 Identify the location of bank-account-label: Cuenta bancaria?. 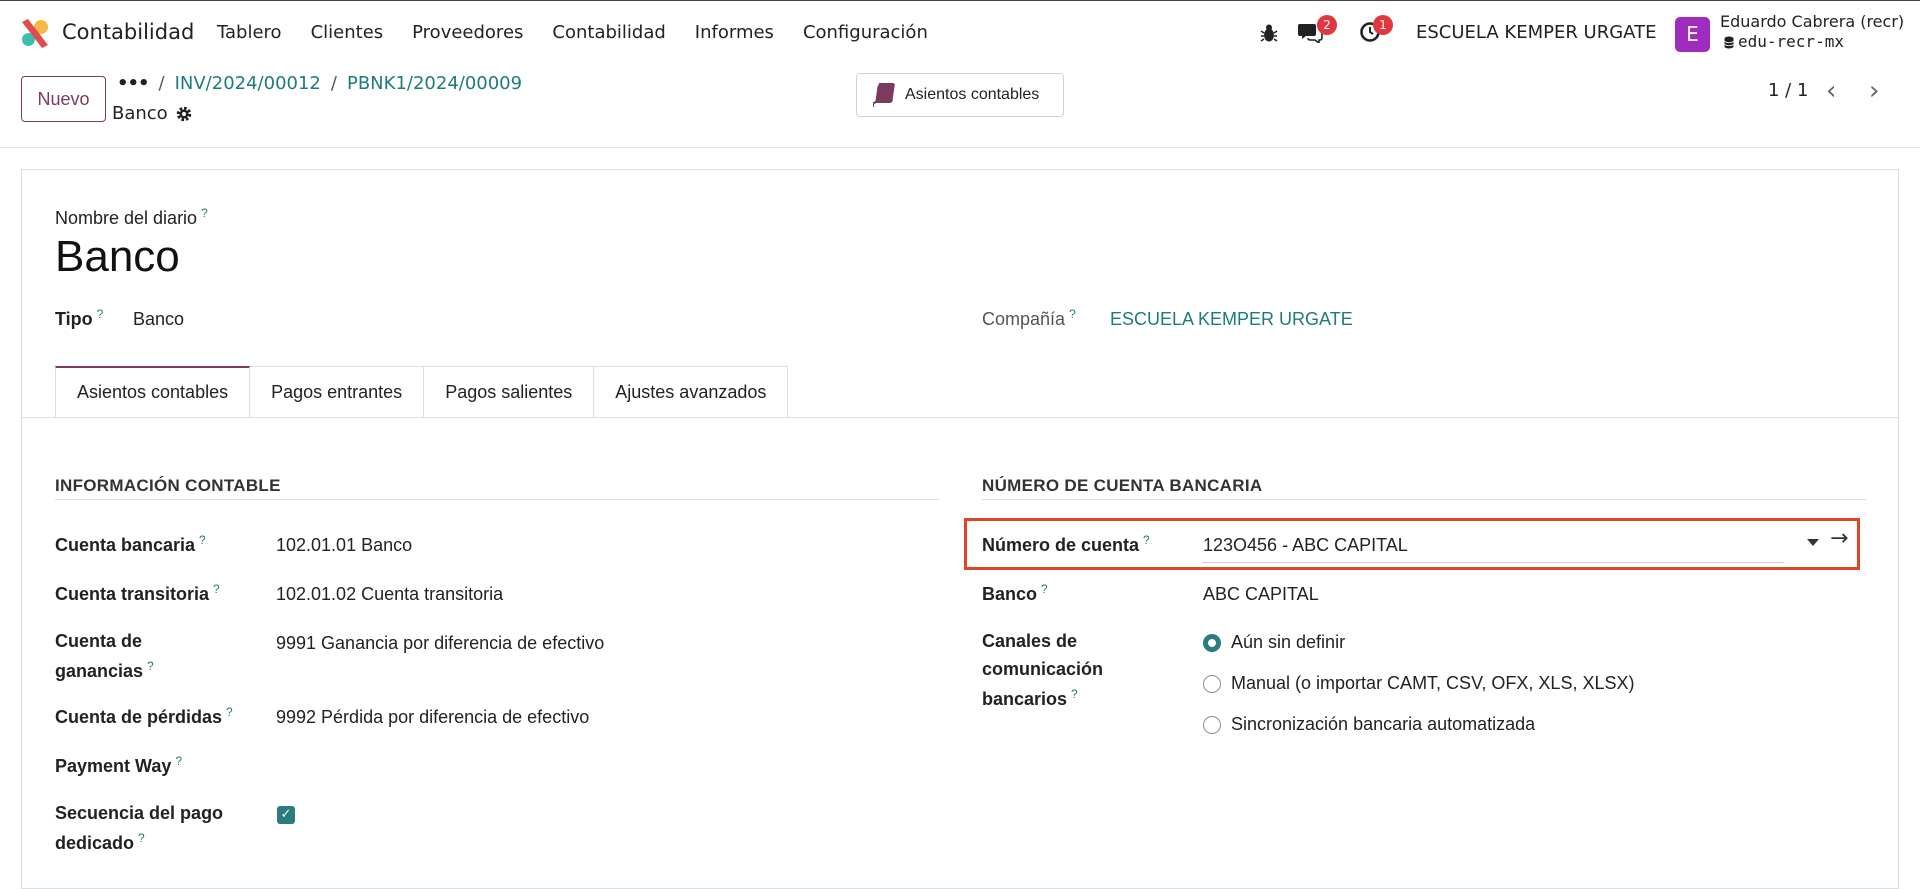
(130, 544).